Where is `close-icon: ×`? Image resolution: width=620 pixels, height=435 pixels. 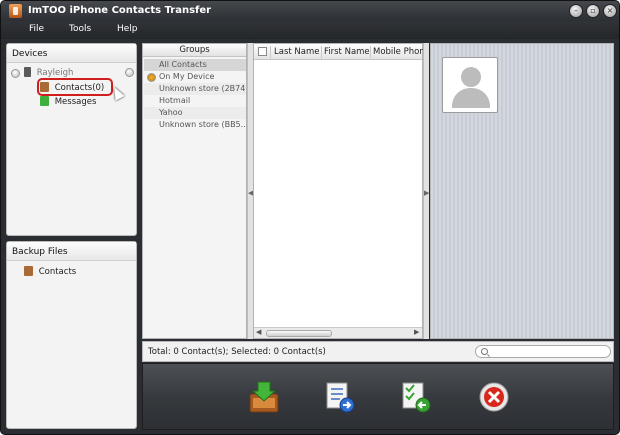 close-icon: × is located at coordinates (610, 11).